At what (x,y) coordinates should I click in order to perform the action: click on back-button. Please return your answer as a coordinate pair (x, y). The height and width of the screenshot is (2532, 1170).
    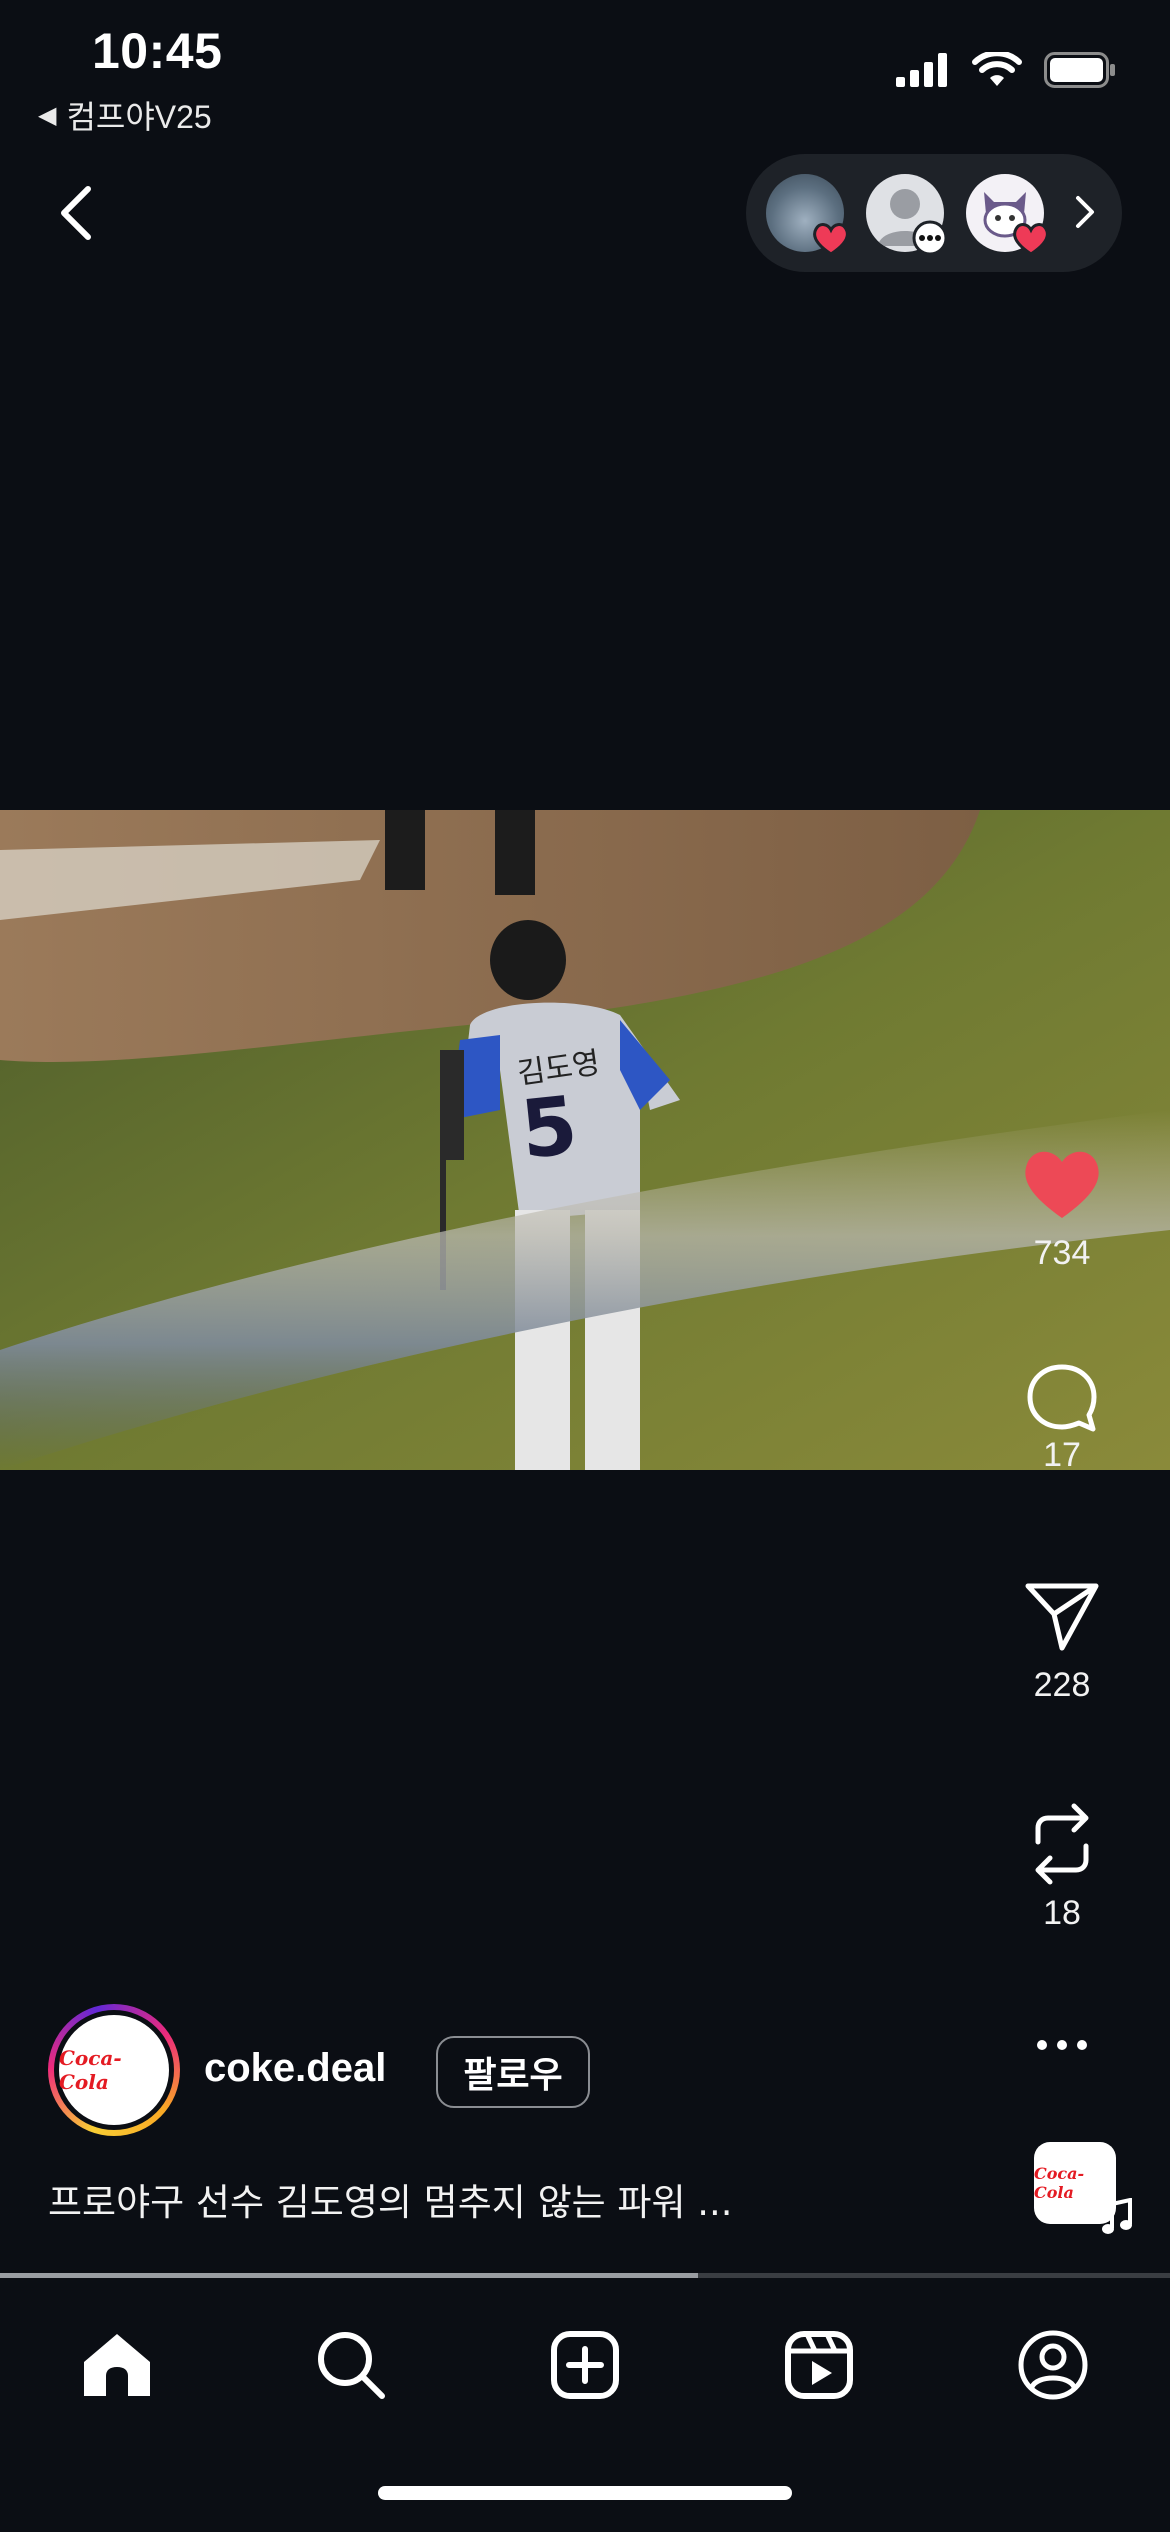
    Looking at the image, I should click on (76, 213).